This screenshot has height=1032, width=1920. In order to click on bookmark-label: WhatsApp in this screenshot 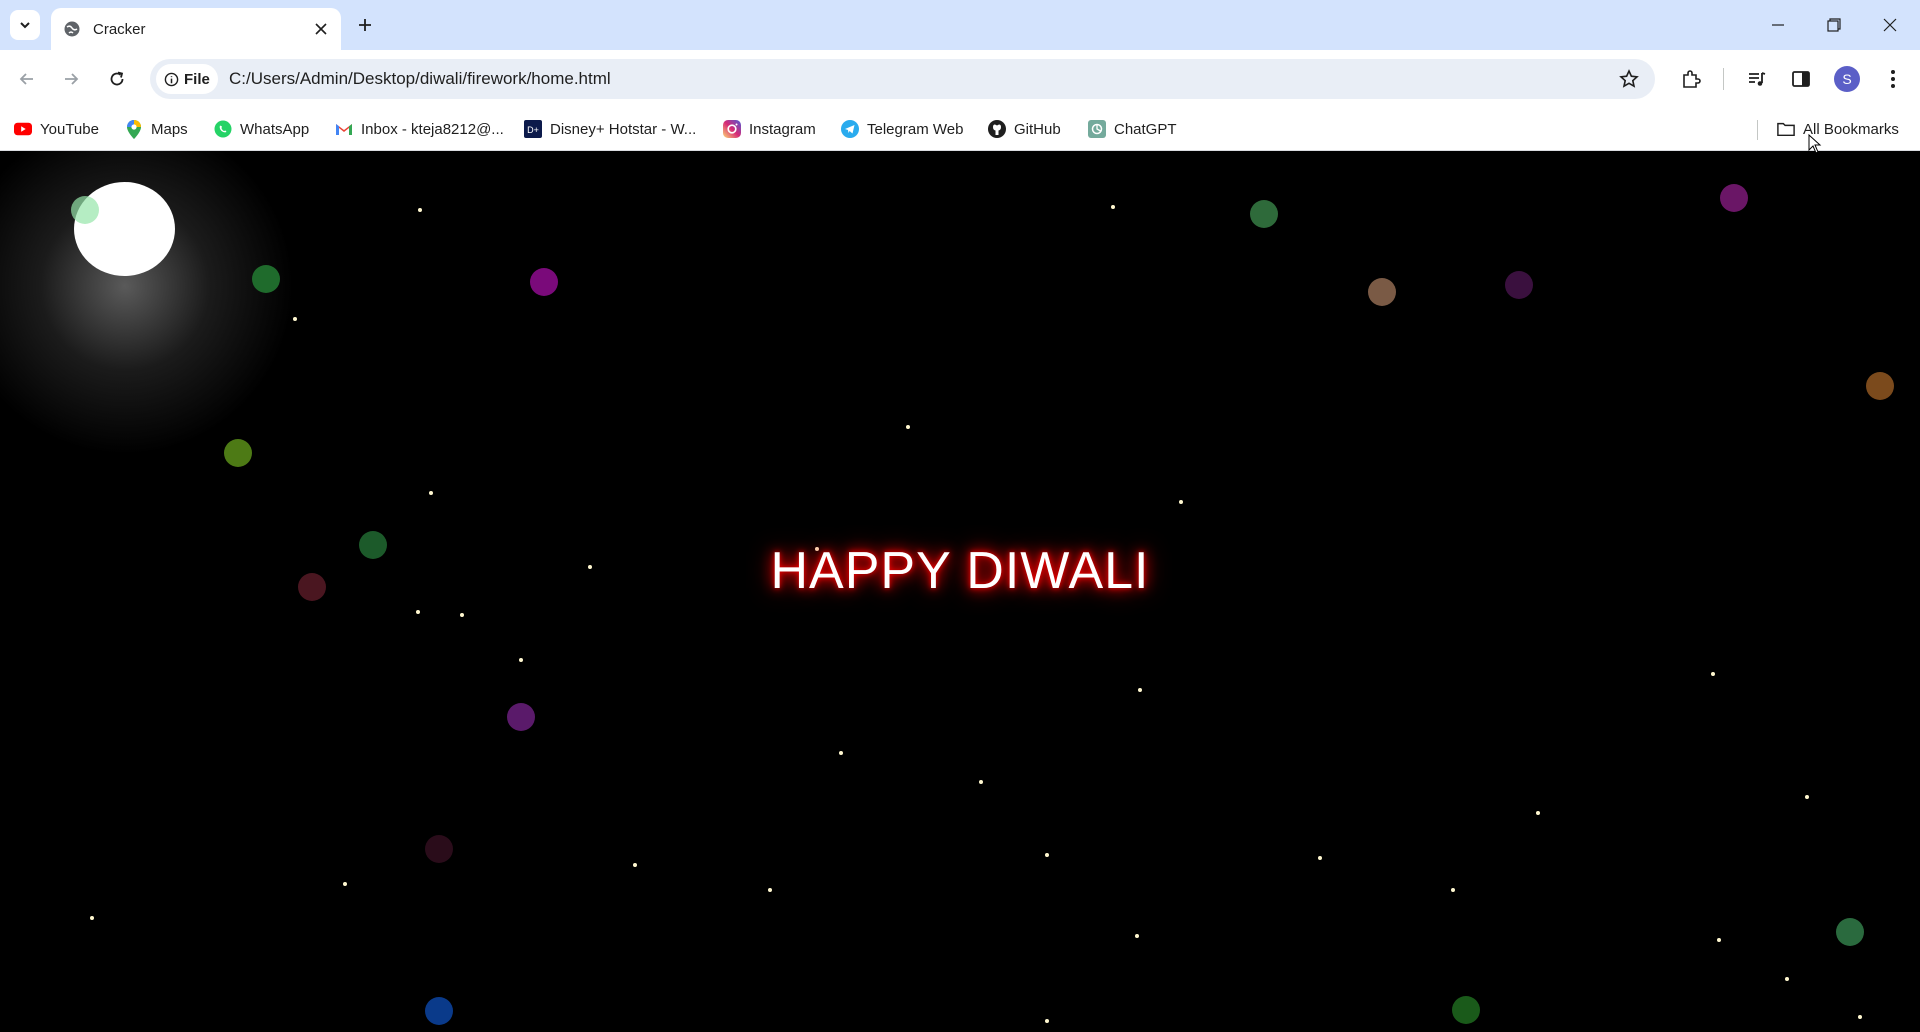, I will do `click(275, 129)`.